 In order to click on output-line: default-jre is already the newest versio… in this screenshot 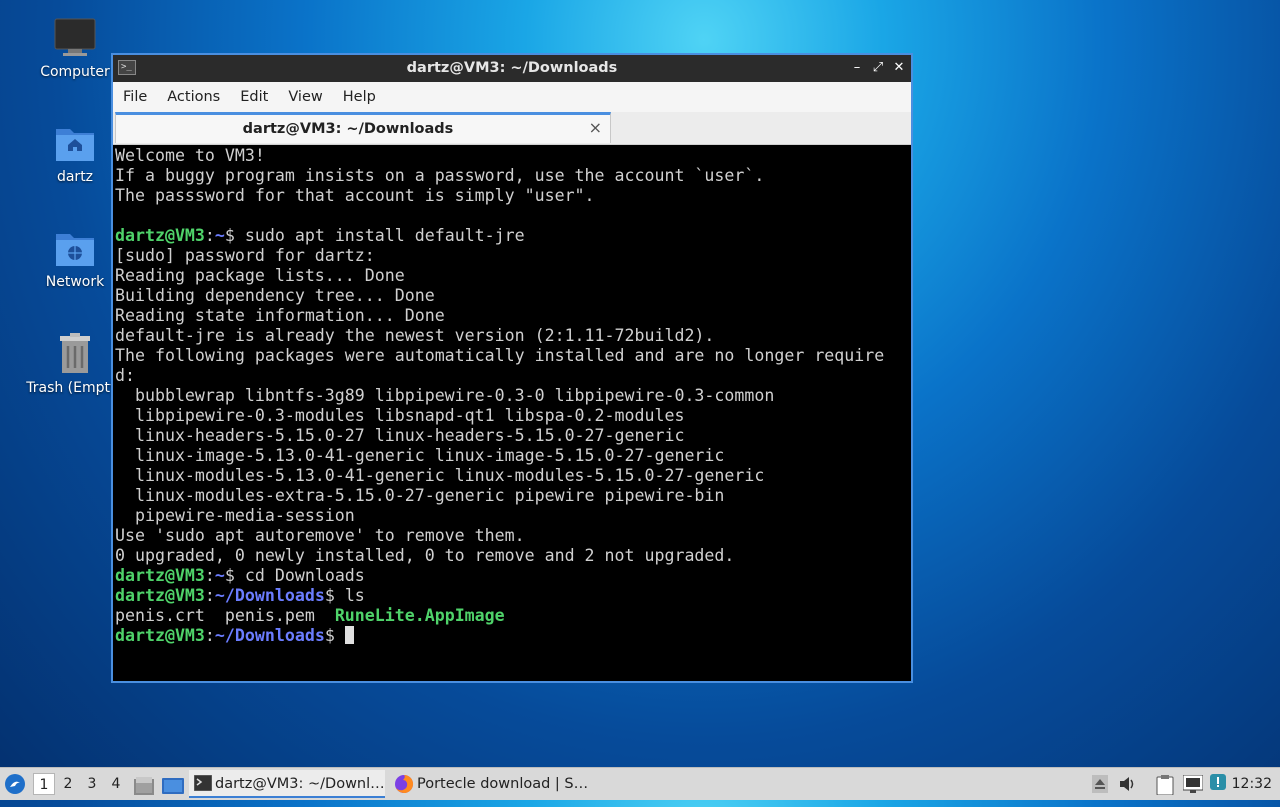, I will do `click(415, 335)`.